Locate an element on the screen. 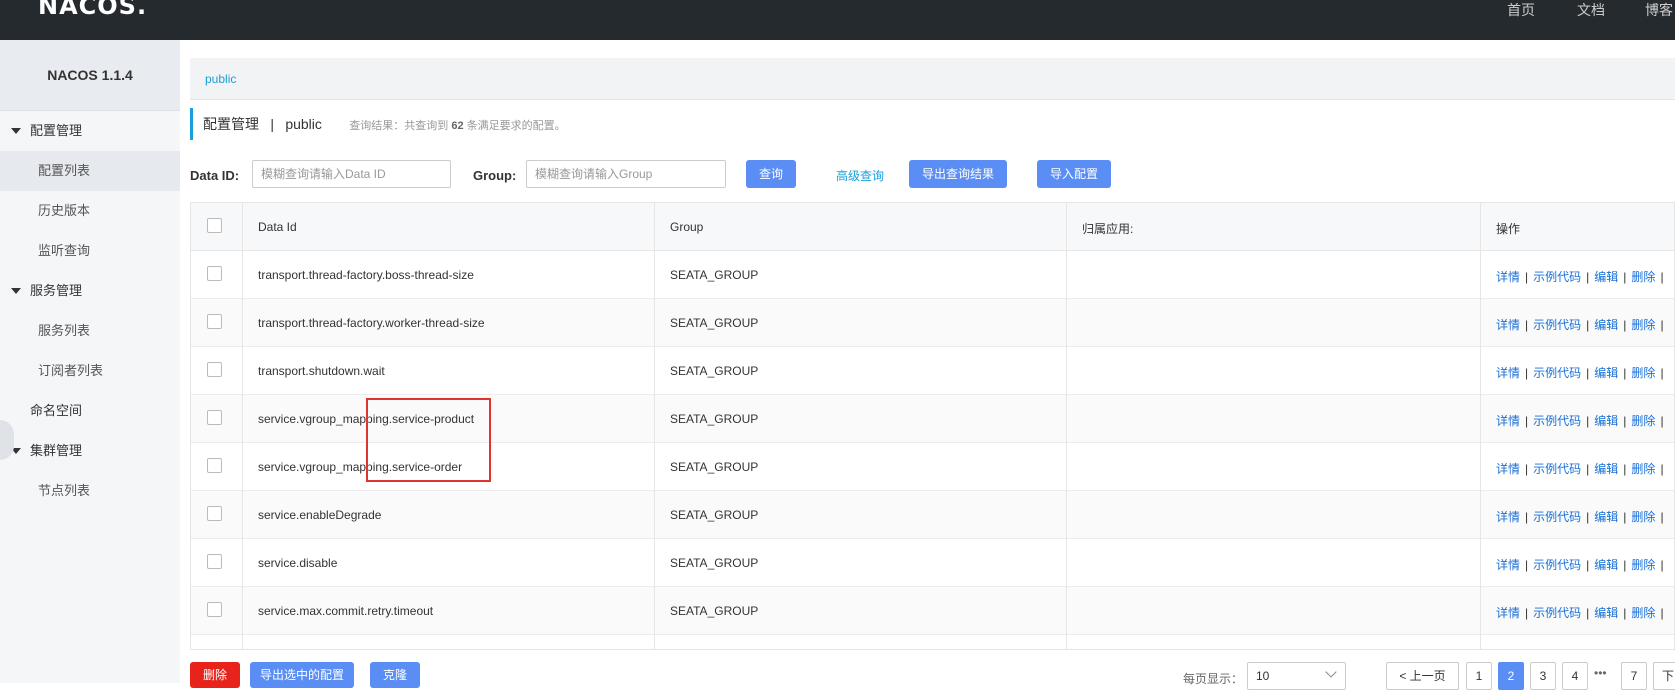  sidebar-item-config-list: 配置列表 is located at coordinates (90, 171).